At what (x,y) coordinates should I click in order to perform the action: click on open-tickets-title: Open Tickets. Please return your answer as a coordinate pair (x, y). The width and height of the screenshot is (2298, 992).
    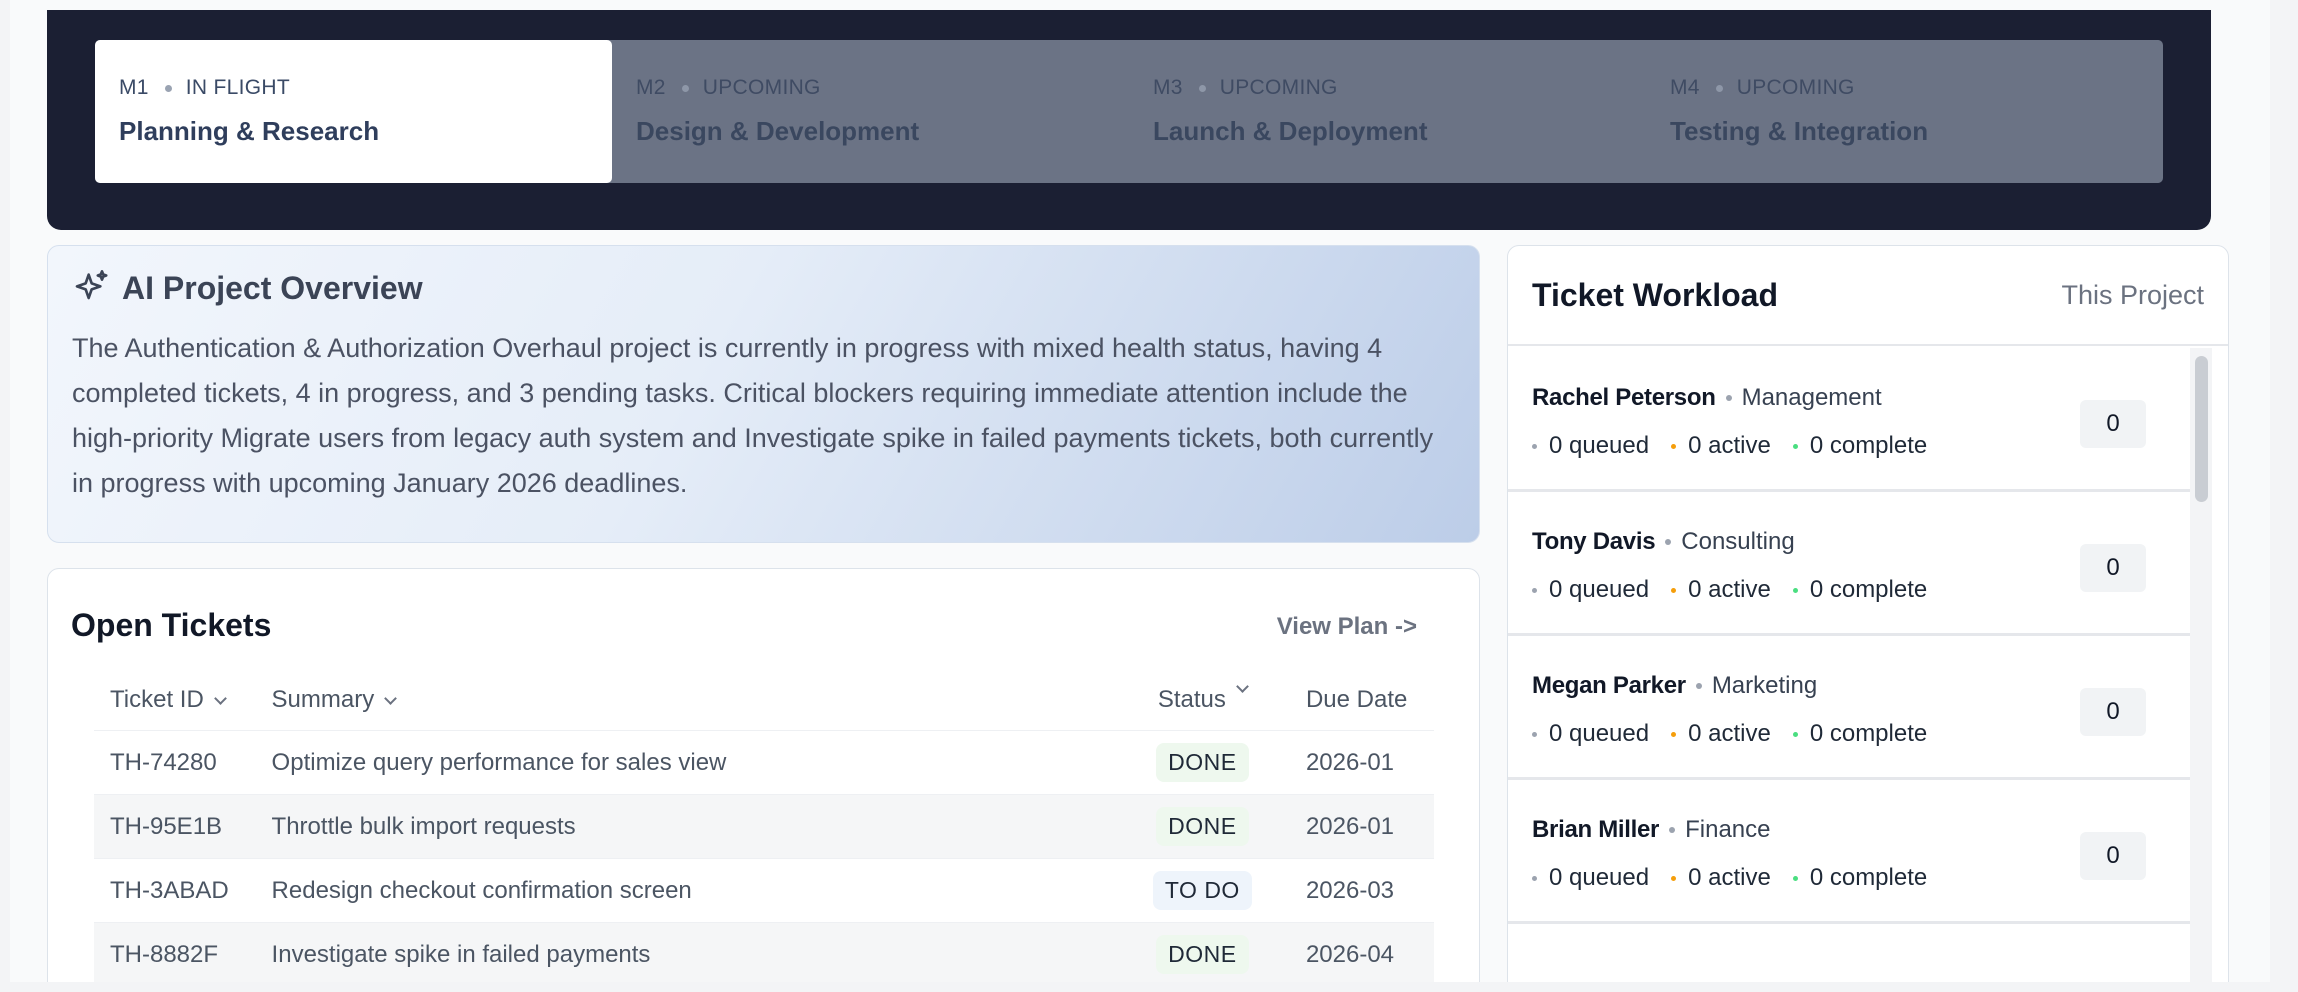
    Looking at the image, I should click on (171, 625).